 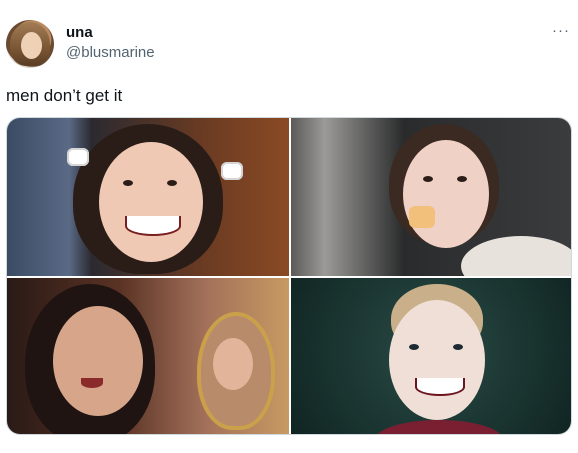 I want to click on profile-avatar-icon, so click(x=30, y=44).